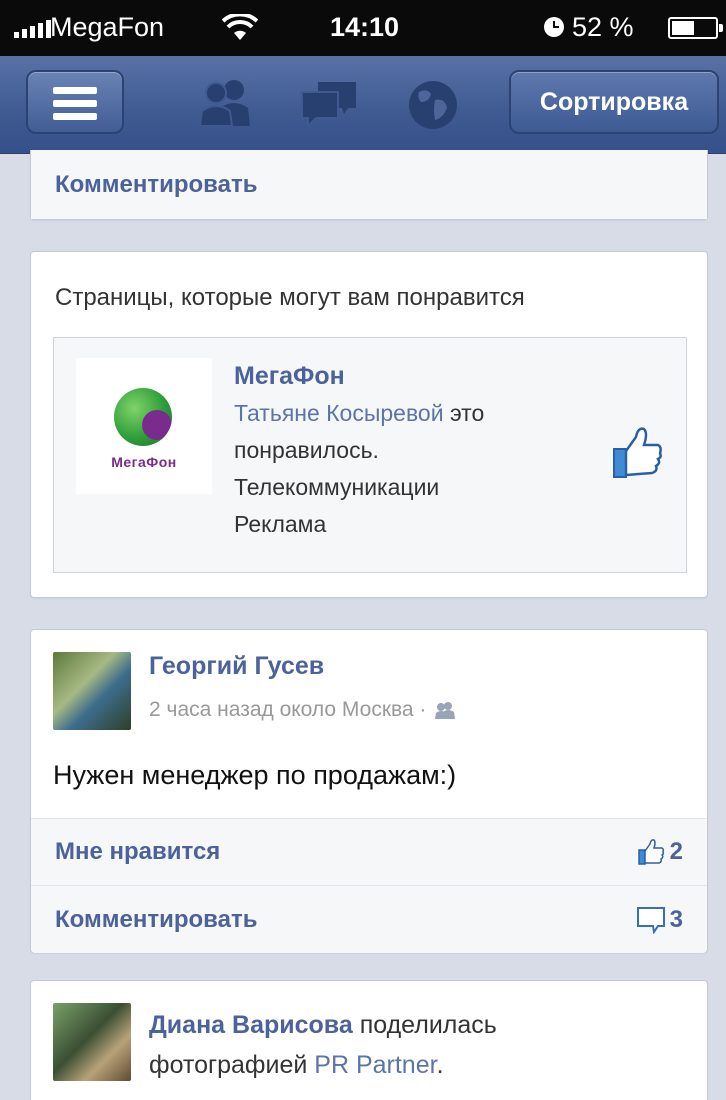  What do you see at coordinates (144, 462) in the screenshot?
I see `logo-text: МегаФон` at bounding box center [144, 462].